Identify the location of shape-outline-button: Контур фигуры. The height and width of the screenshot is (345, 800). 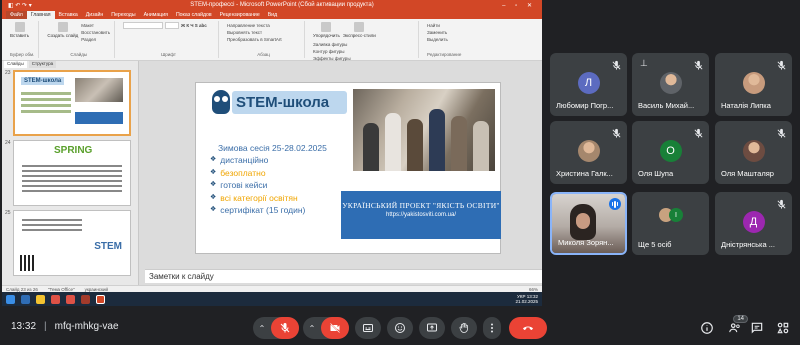
(332, 51).